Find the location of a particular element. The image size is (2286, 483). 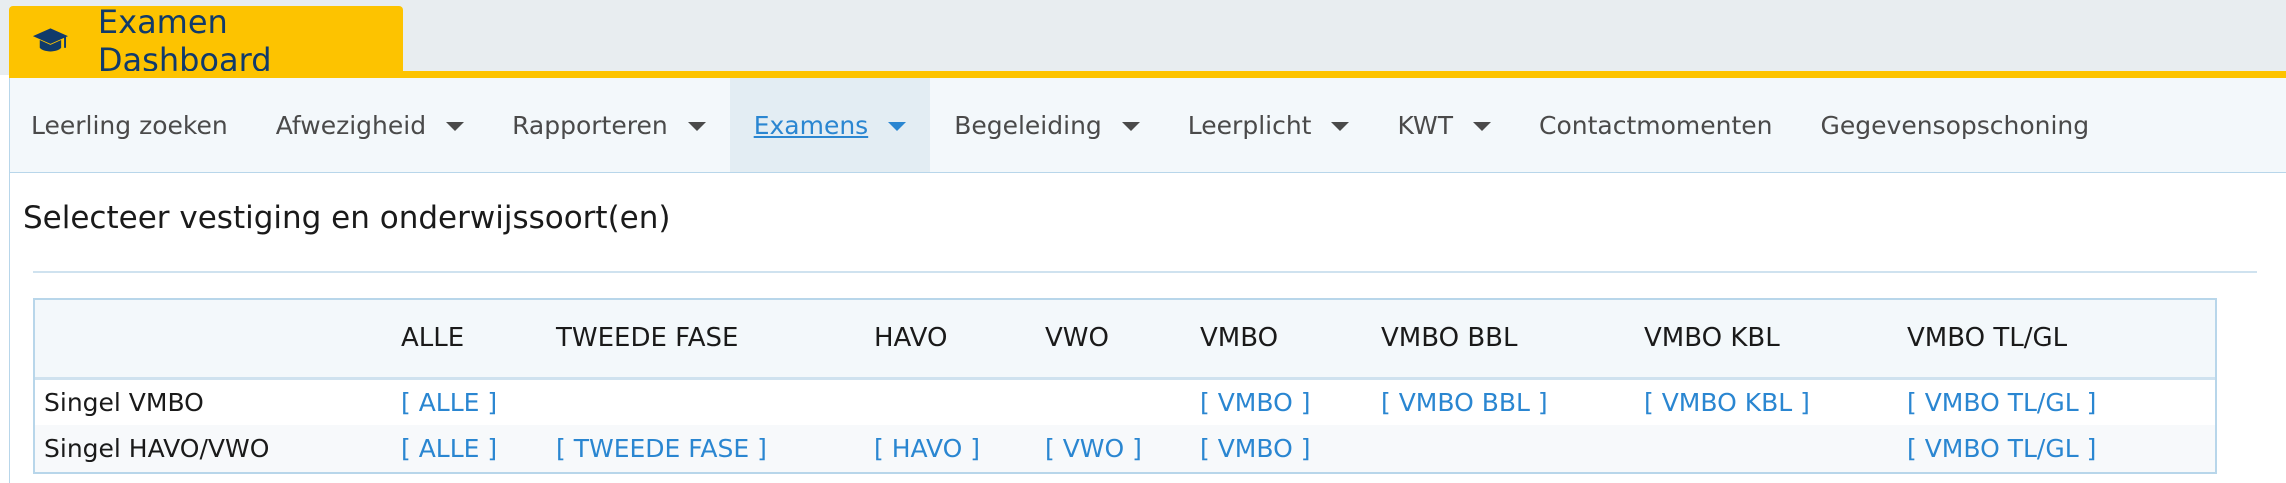

nav-afwezigheid: Afwezigheid is located at coordinates (370, 125).